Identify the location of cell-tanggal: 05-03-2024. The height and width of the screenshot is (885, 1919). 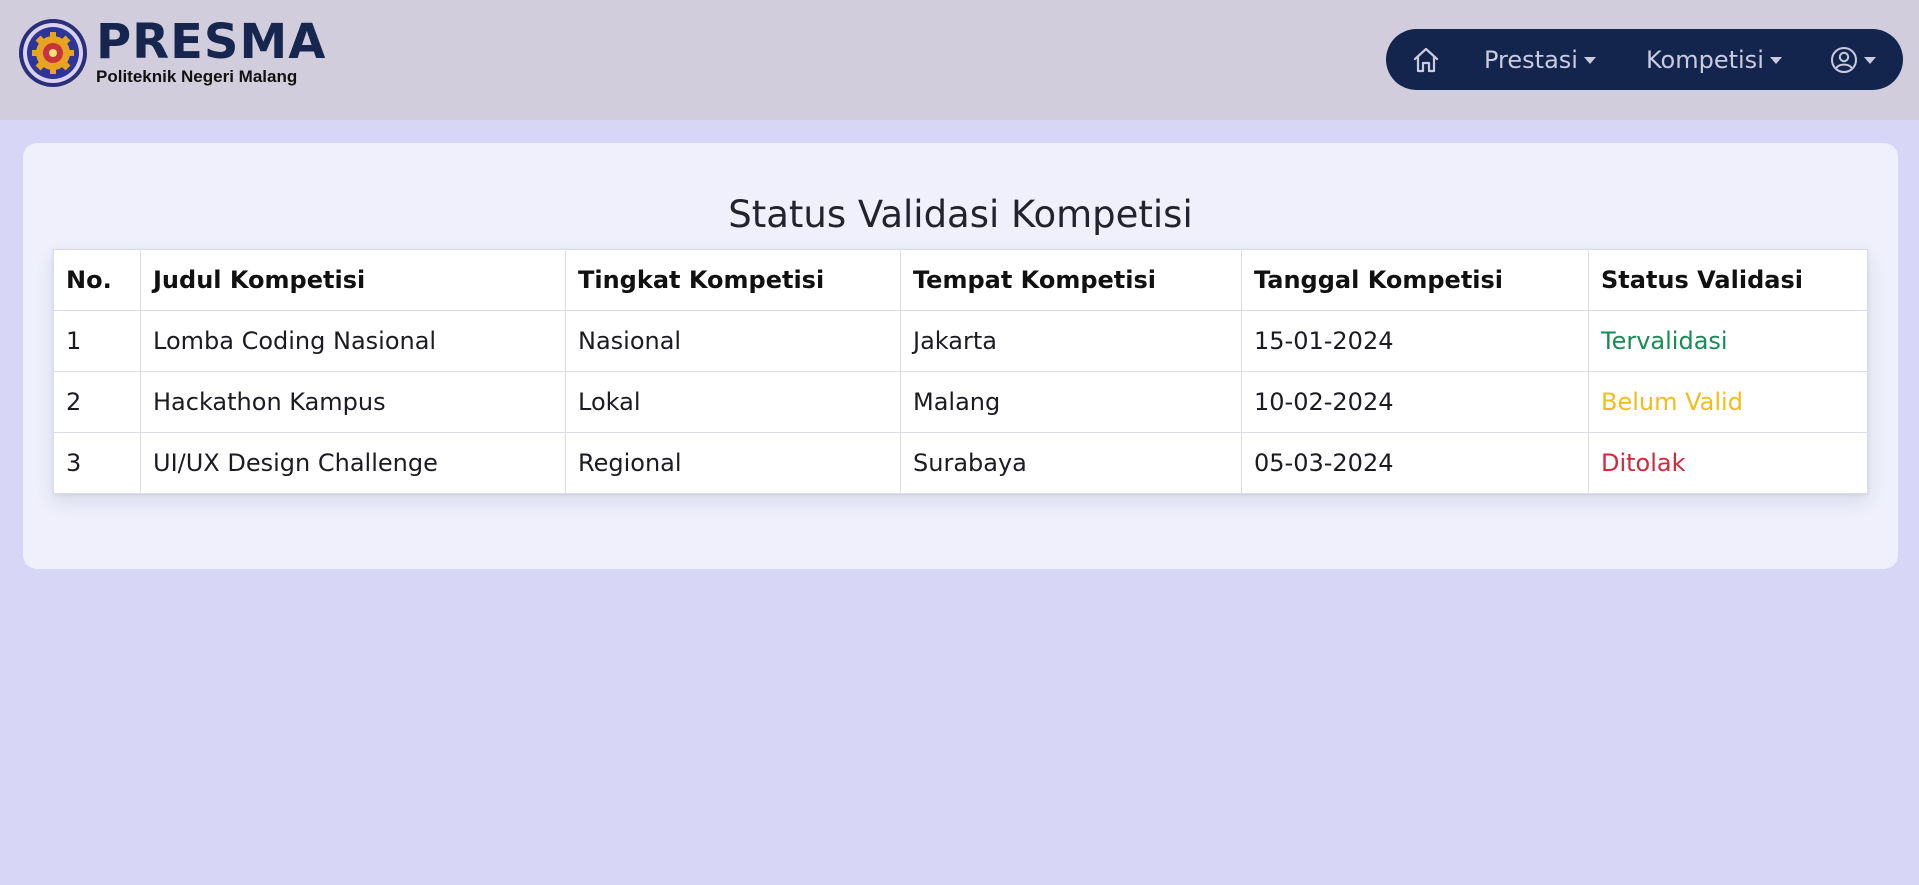
(1415, 463).